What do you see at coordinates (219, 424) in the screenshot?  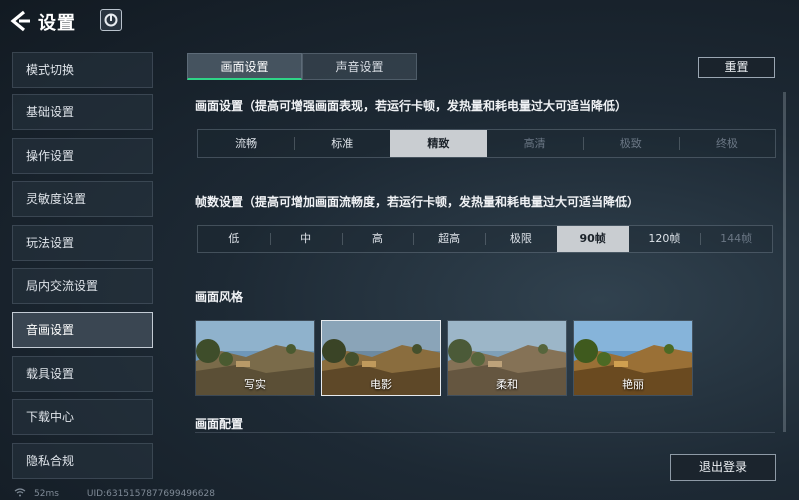 I see `config-title: 画面配置` at bounding box center [219, 424].